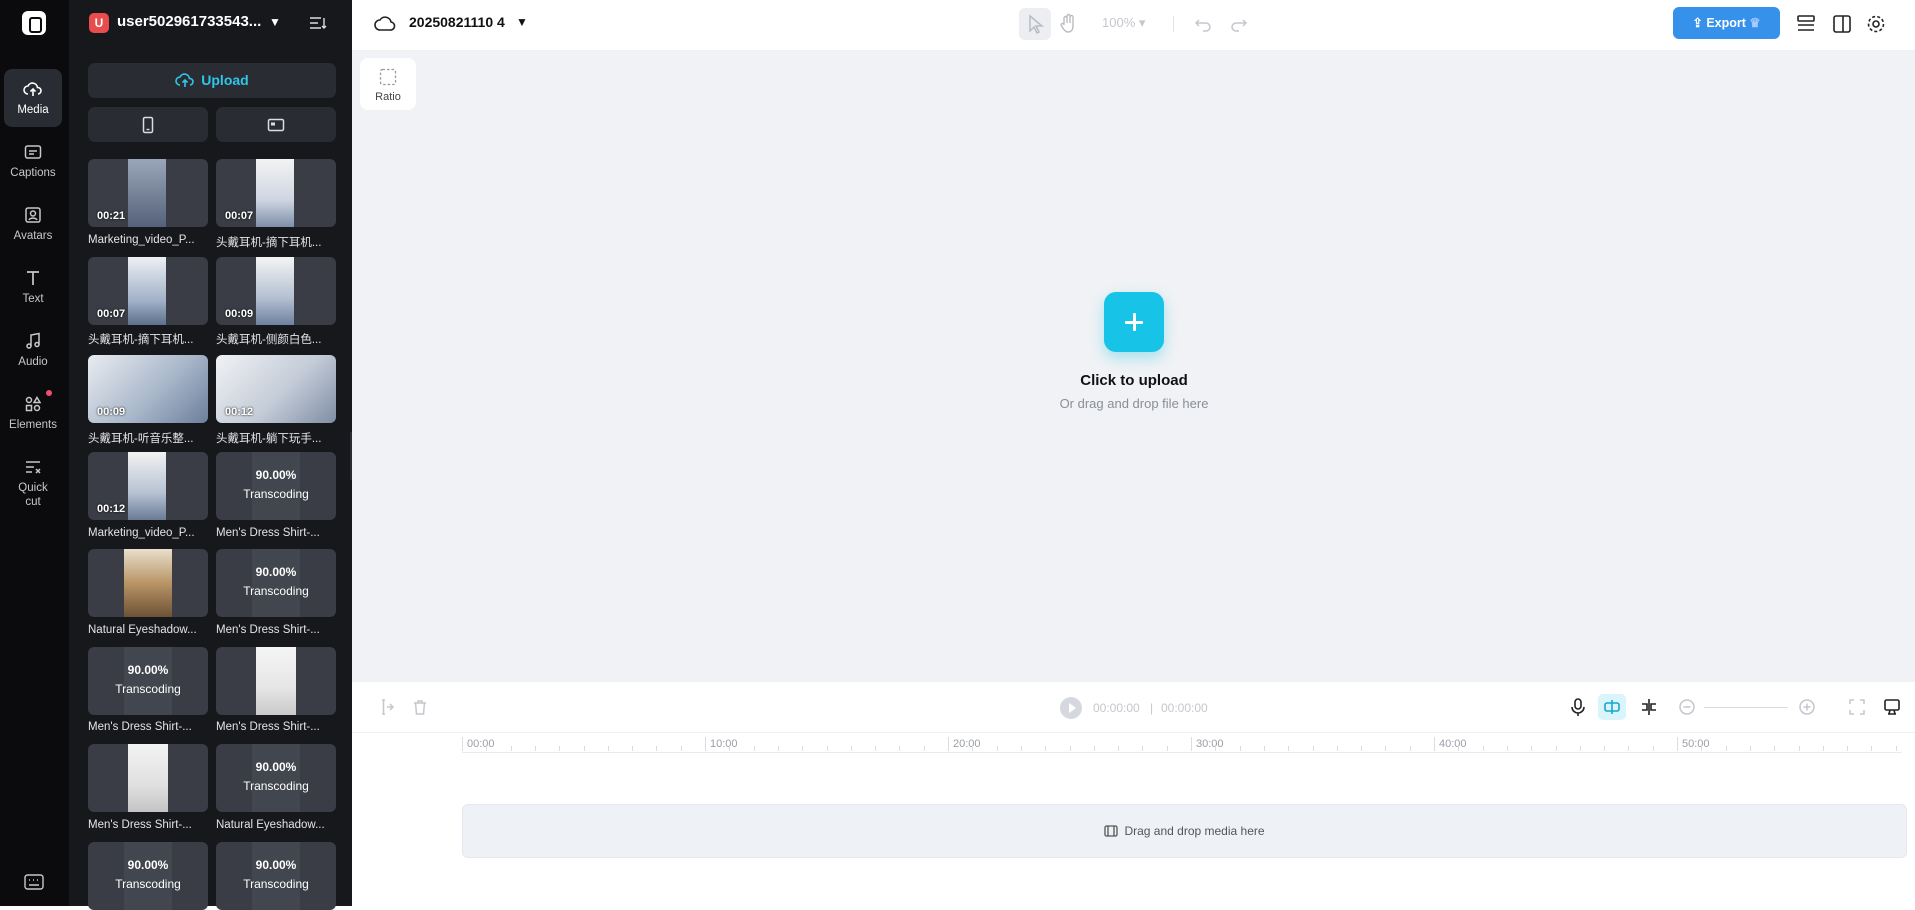 Image resolution: width=1915 pixels, height=910 pixels. I want to click on hand-tool, so click(1068, 24).